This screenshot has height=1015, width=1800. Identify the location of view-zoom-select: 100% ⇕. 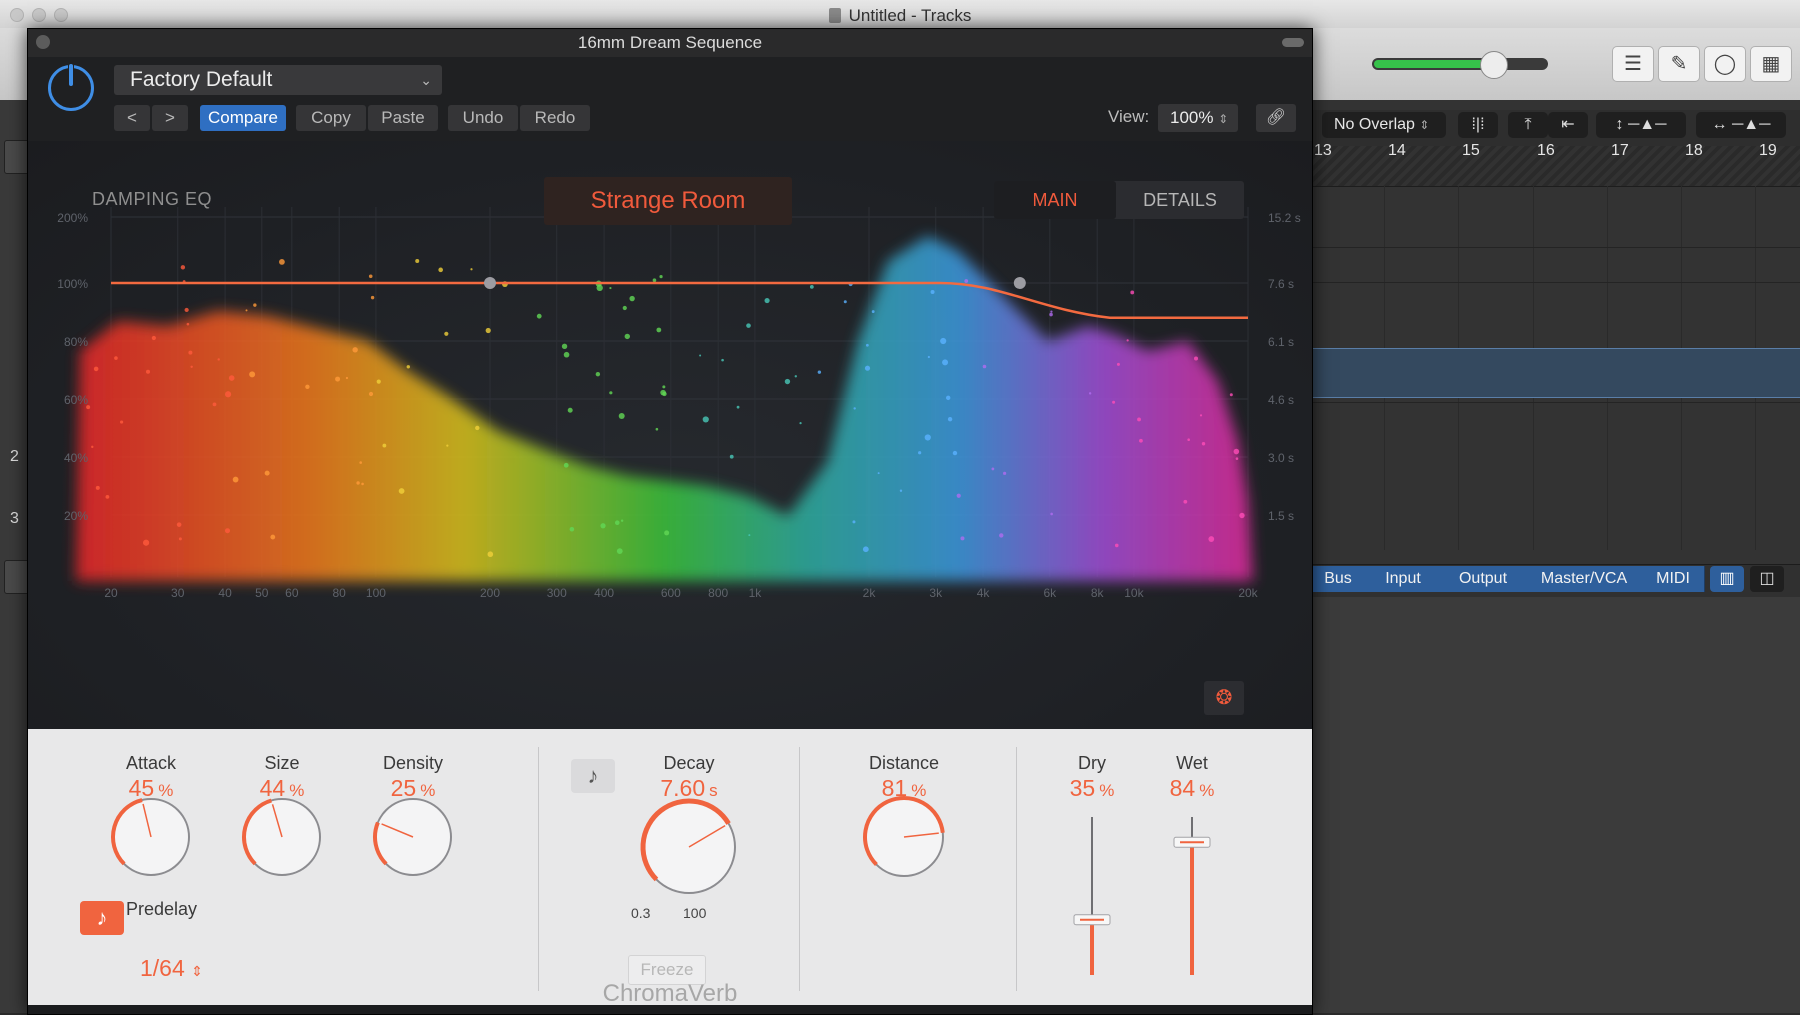
(1198, 118).